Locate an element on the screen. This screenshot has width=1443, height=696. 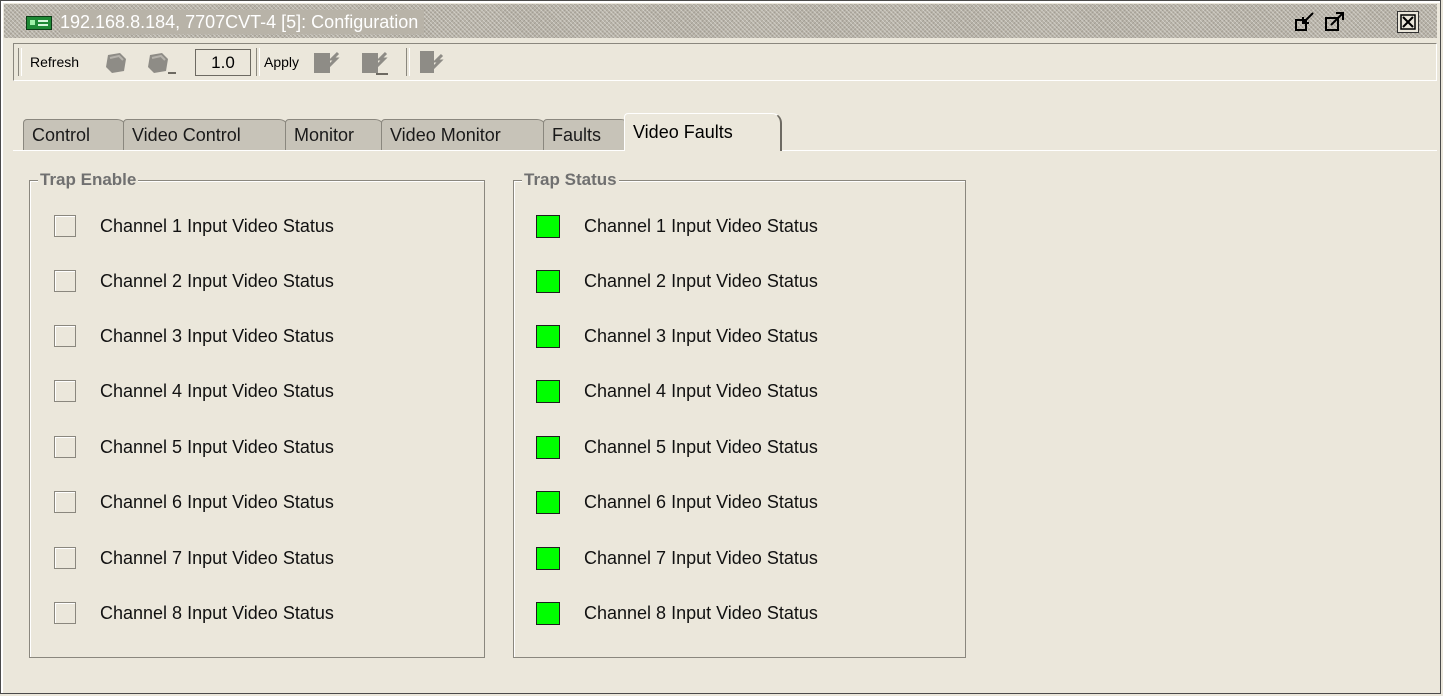
apply-icon is located at coordinates (327, 62).